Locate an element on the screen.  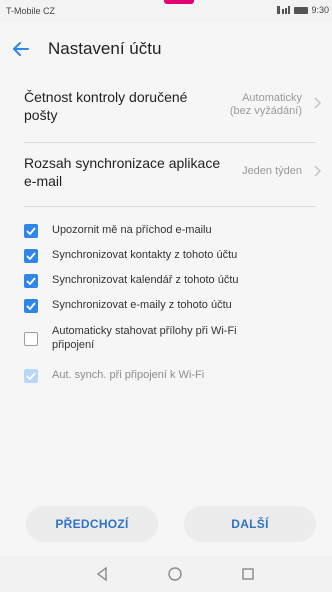
setting-value: Automaticky (bez vyžádání) is located at coordinates (266, 105).